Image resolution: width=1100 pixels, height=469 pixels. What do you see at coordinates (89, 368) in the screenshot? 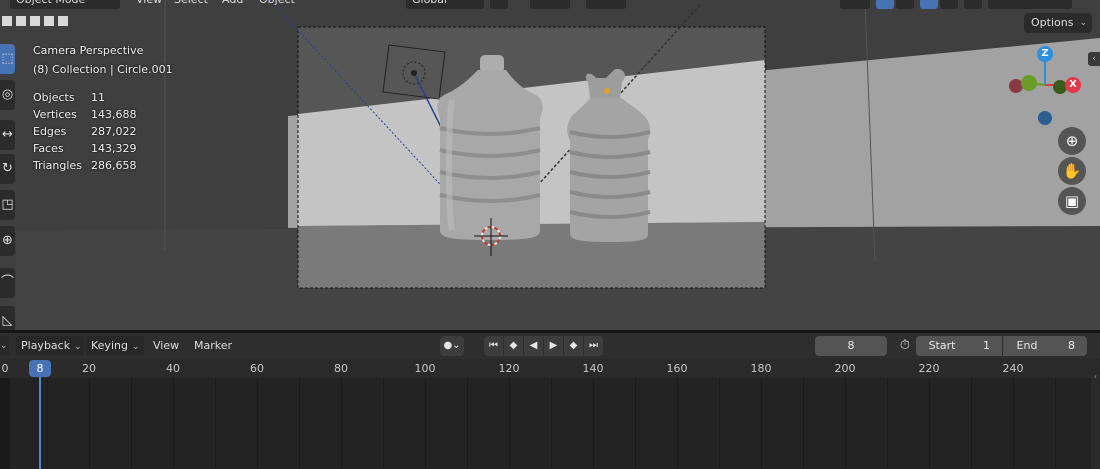
I see `ruler-tick-label: 20` at bounding box center [89, 368].